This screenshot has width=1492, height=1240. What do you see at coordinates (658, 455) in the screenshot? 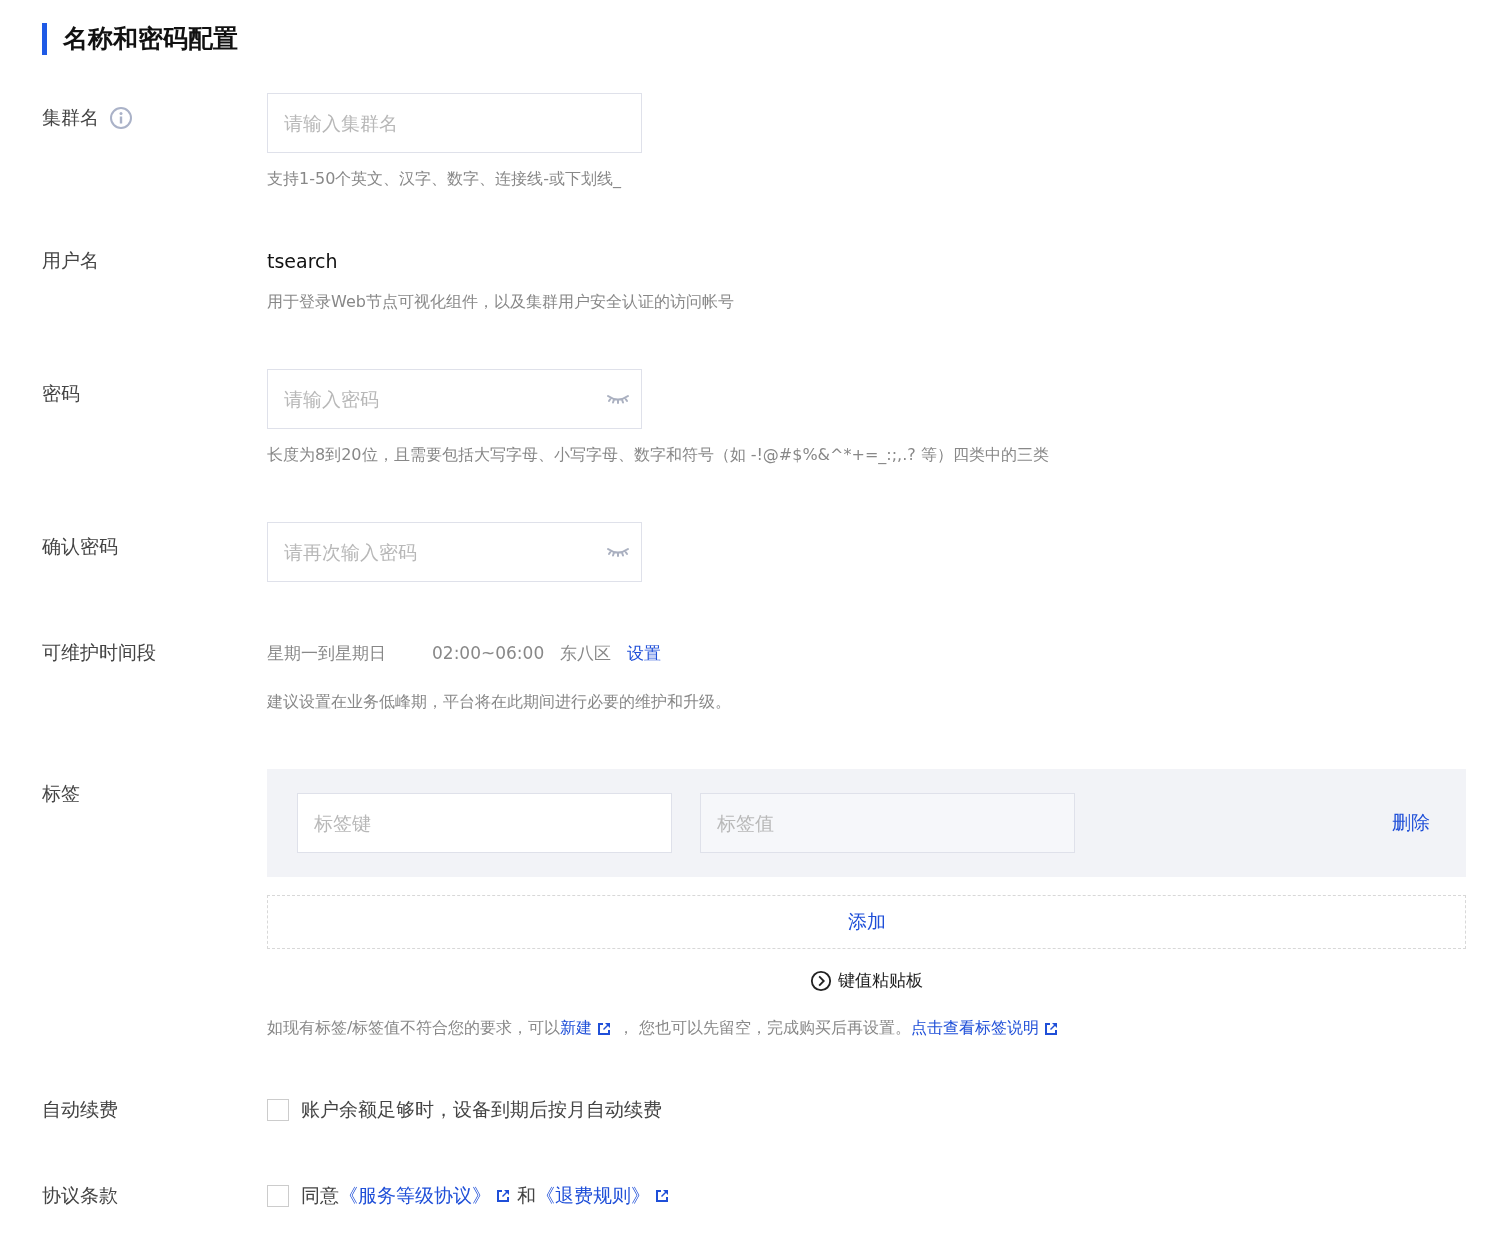
I see `hint-text: 长度为8到20位，且需要包括大写字母、小写字母、数字和符号（如 -!@#$%&^*+=_:;,.? 等）四类中的三类` at bounding box center [658, 455].